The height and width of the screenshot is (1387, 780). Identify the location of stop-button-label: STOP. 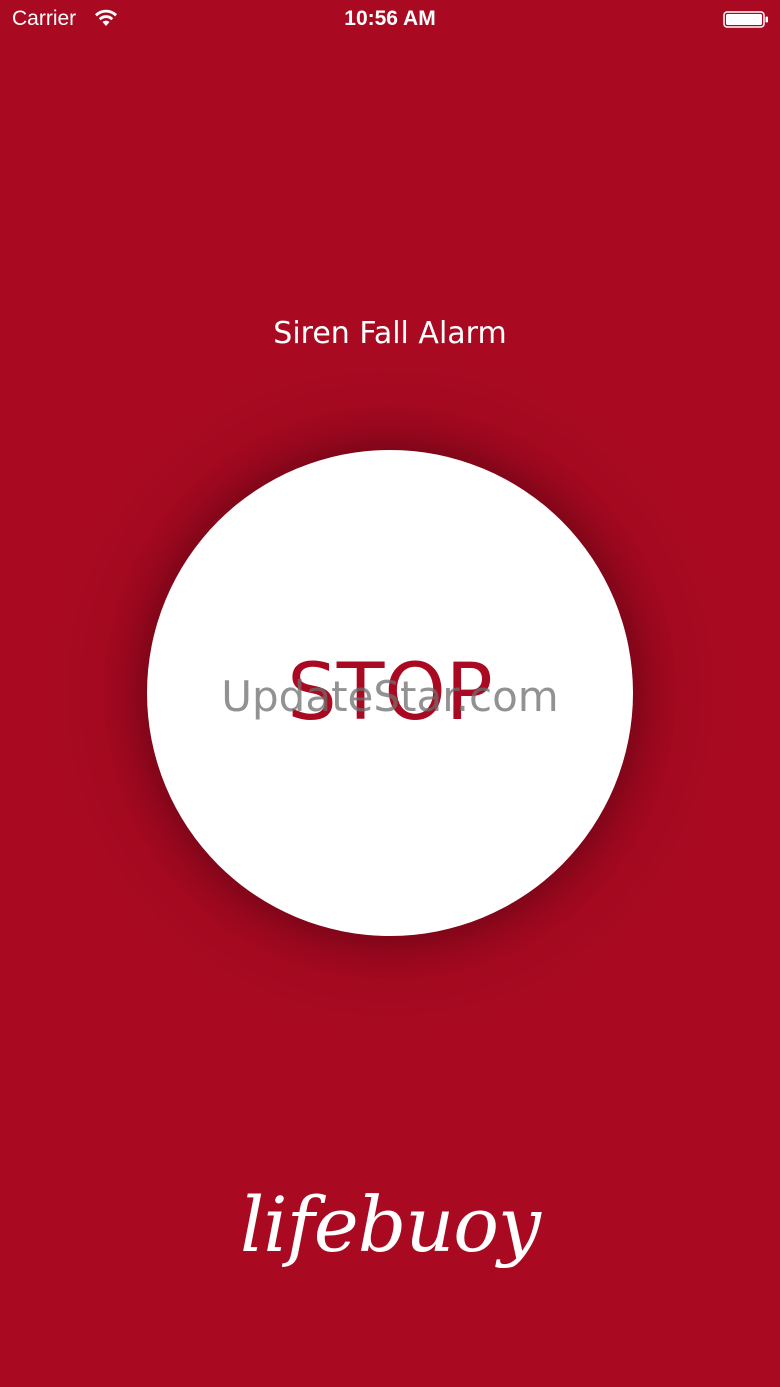
(390, 693).